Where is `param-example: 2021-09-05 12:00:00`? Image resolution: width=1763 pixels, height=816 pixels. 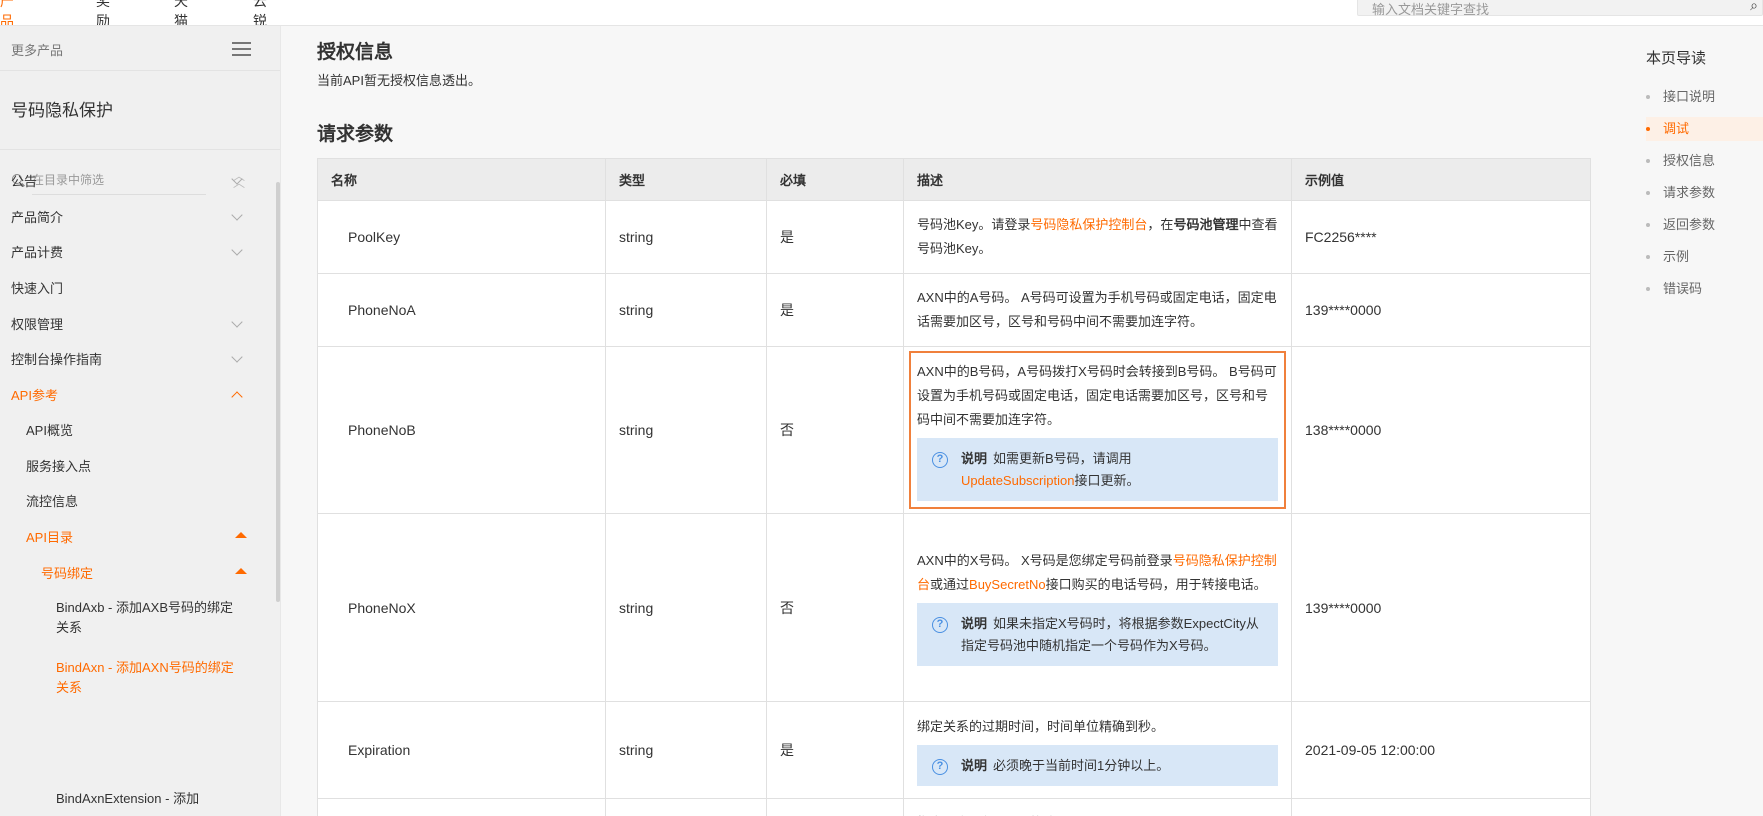
param-example: 2021-09-05 12:00:00 is located at coordinates (1441, 750).